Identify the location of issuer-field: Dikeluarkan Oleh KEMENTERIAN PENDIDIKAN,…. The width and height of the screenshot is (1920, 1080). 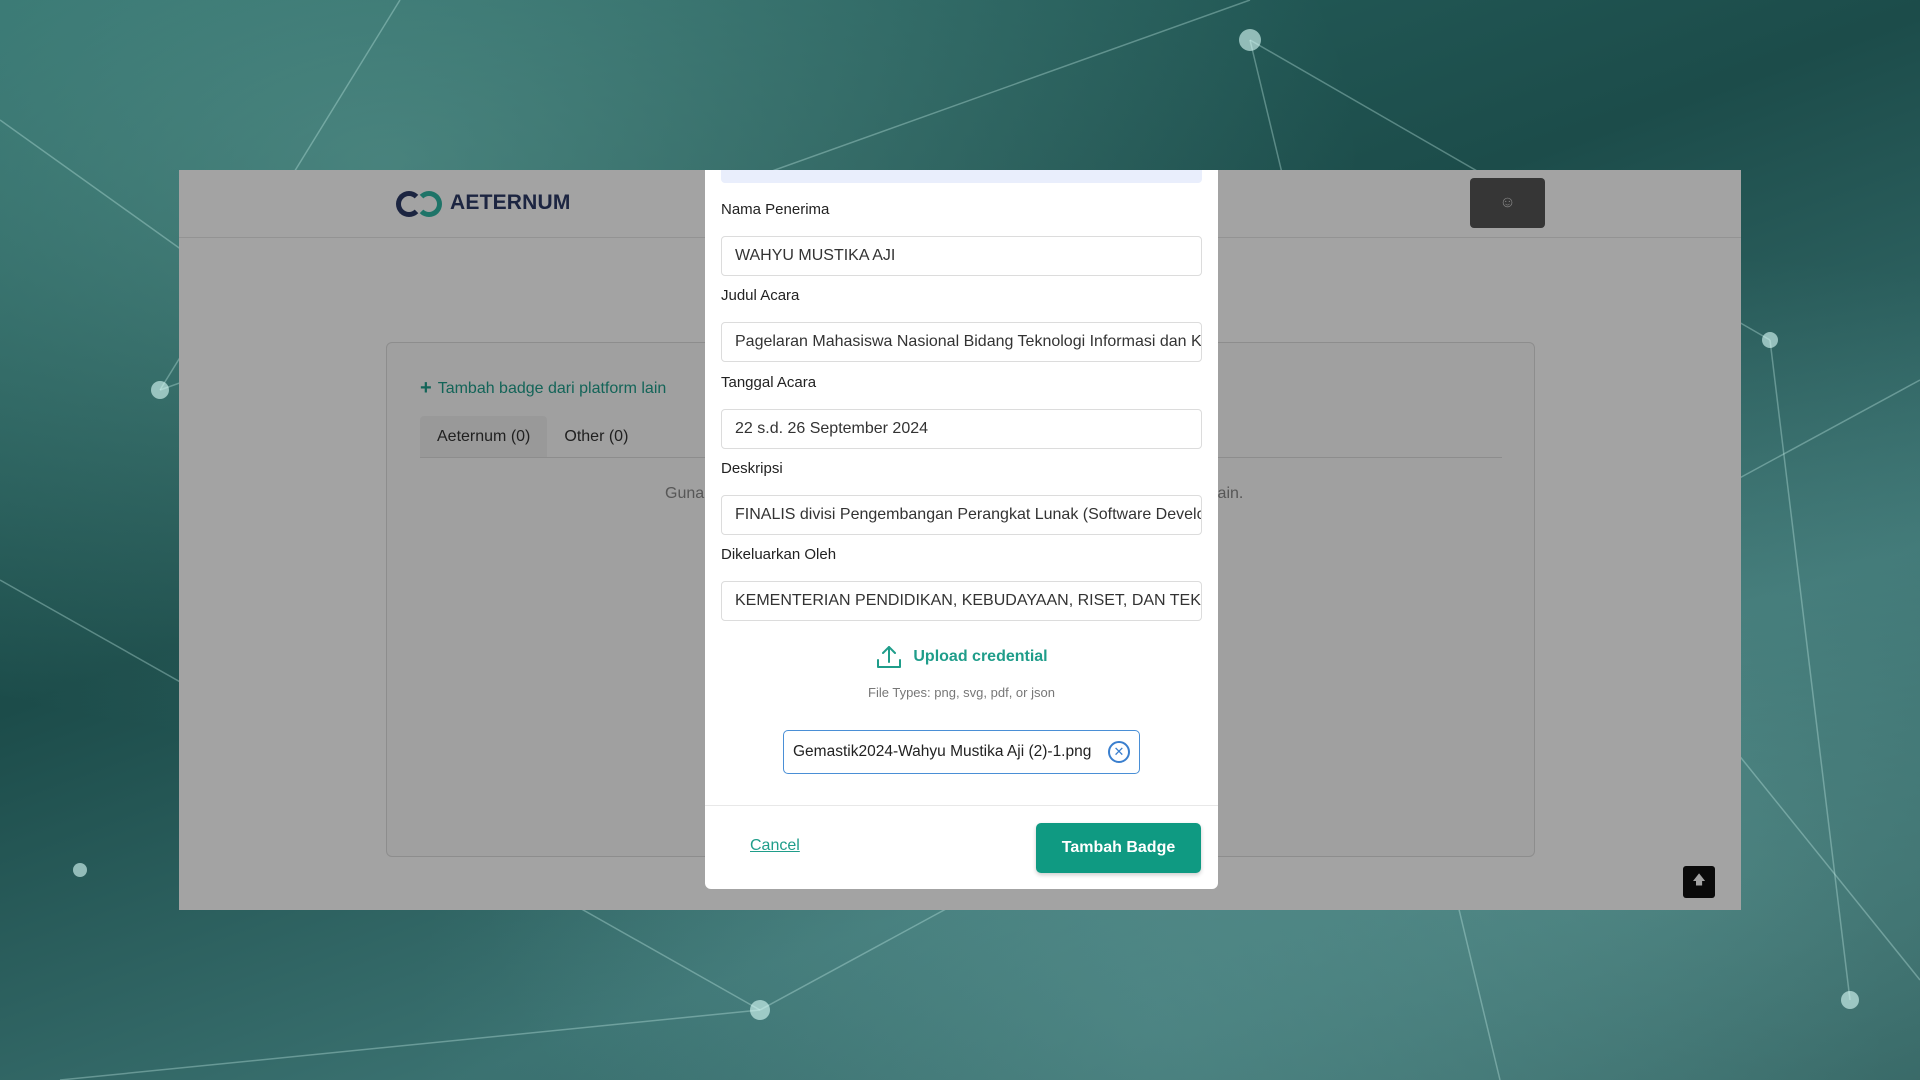
(961, 582).